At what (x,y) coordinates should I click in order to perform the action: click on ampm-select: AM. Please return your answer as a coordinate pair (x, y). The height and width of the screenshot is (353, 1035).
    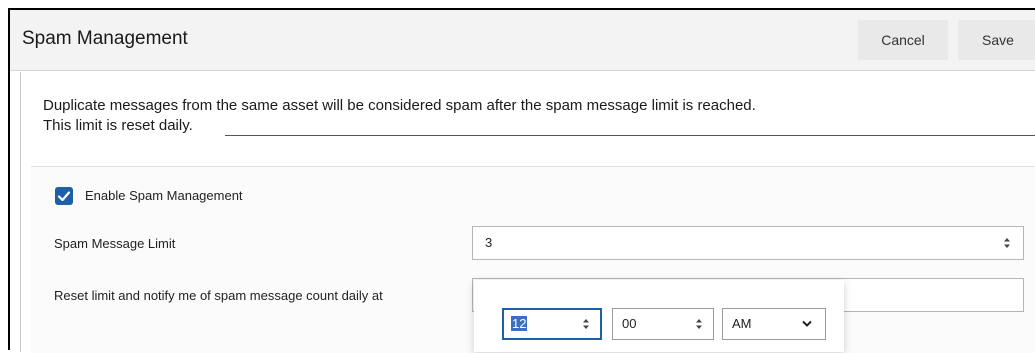
    Looking at the image, I should click on (774, 324).